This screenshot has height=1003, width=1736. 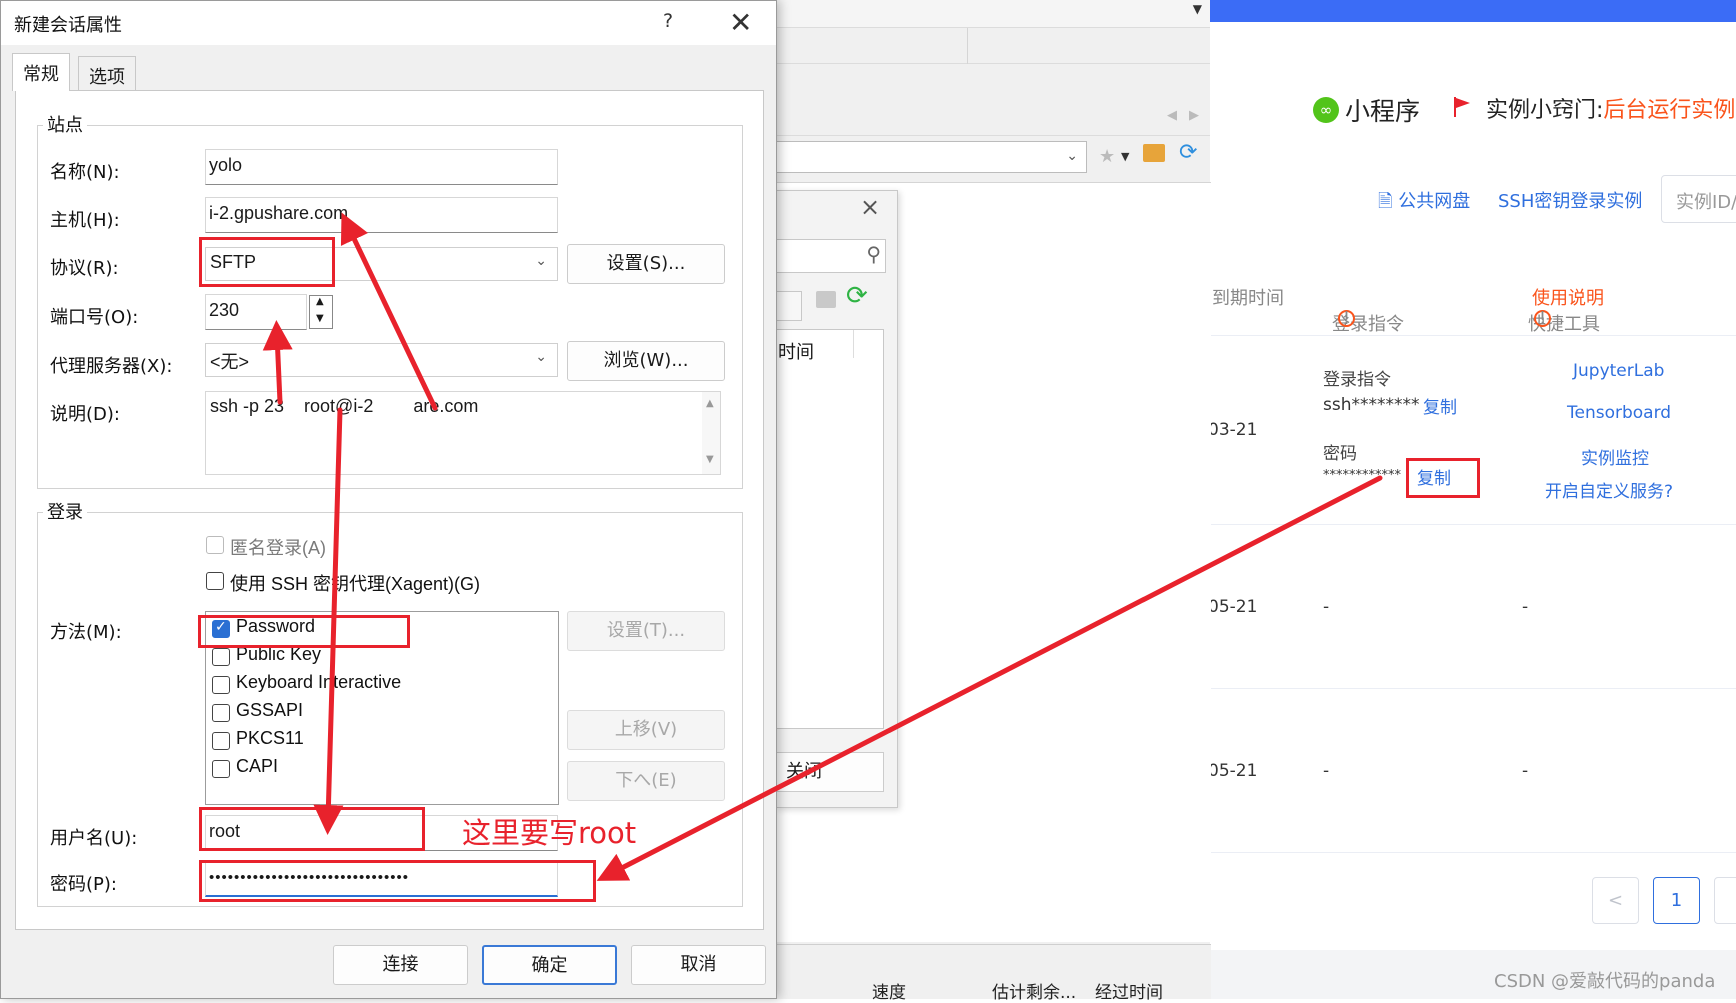 What do you see at coordinates (389, 311) in the screenshot?
I see `arrow-to-host` at bounding box center [389, 311].